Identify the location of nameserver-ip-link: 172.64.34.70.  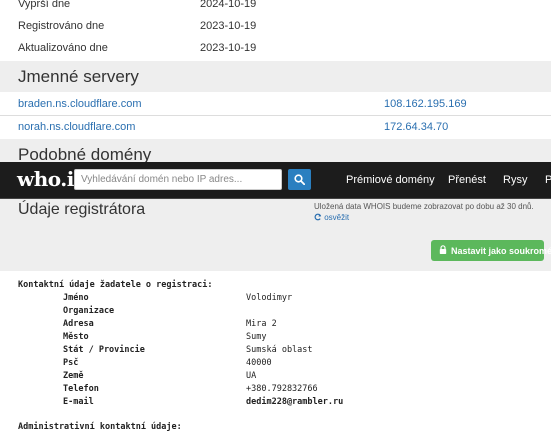
(416, 127).